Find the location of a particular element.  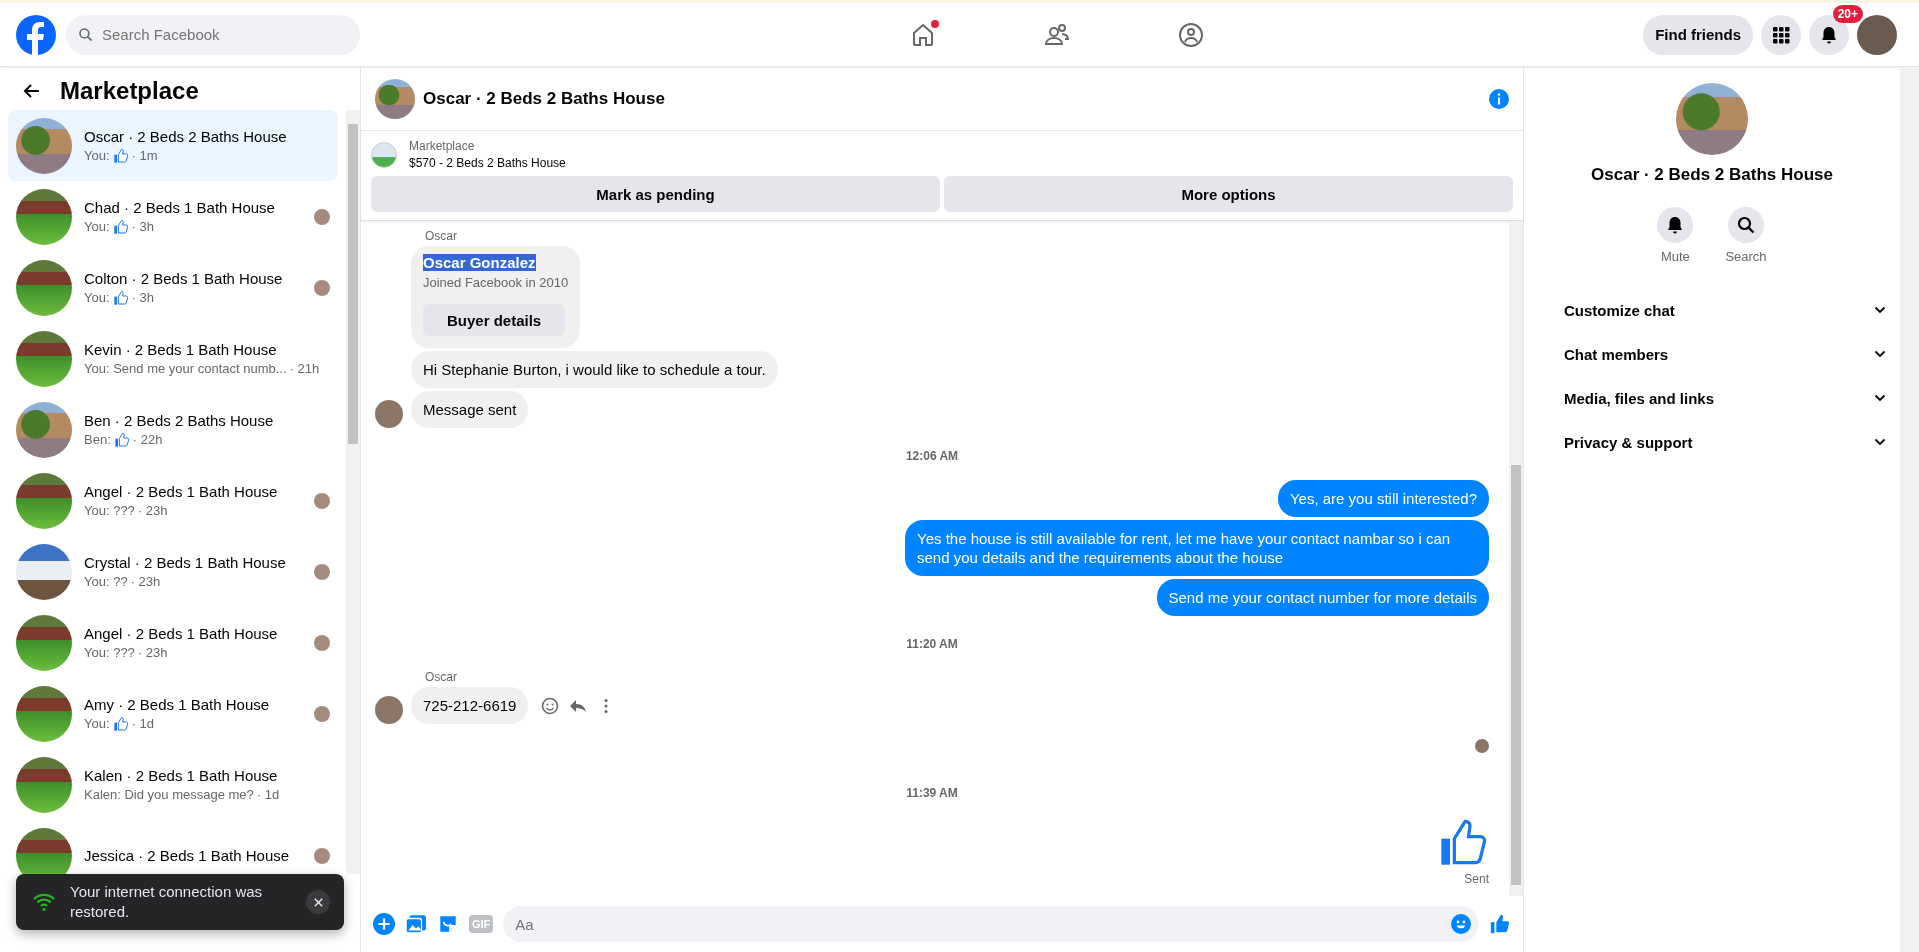

plus-icon is located at coordinates (384, 924).